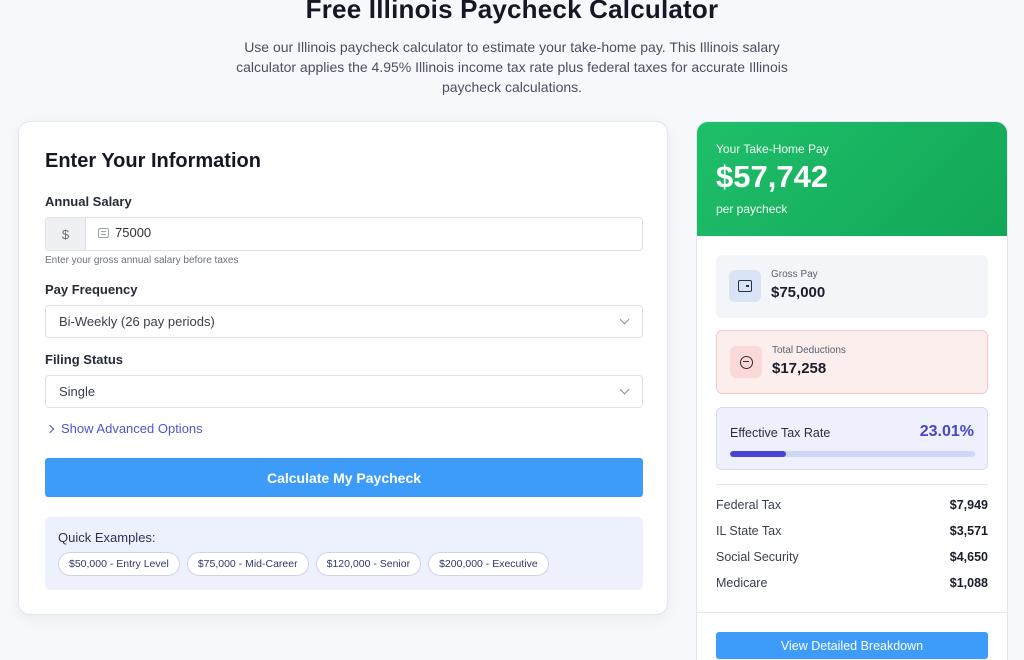 This screenshot has width=1024, height=660. I want to click on quick-examples-label: Quick Examples:, so click(107, 537).